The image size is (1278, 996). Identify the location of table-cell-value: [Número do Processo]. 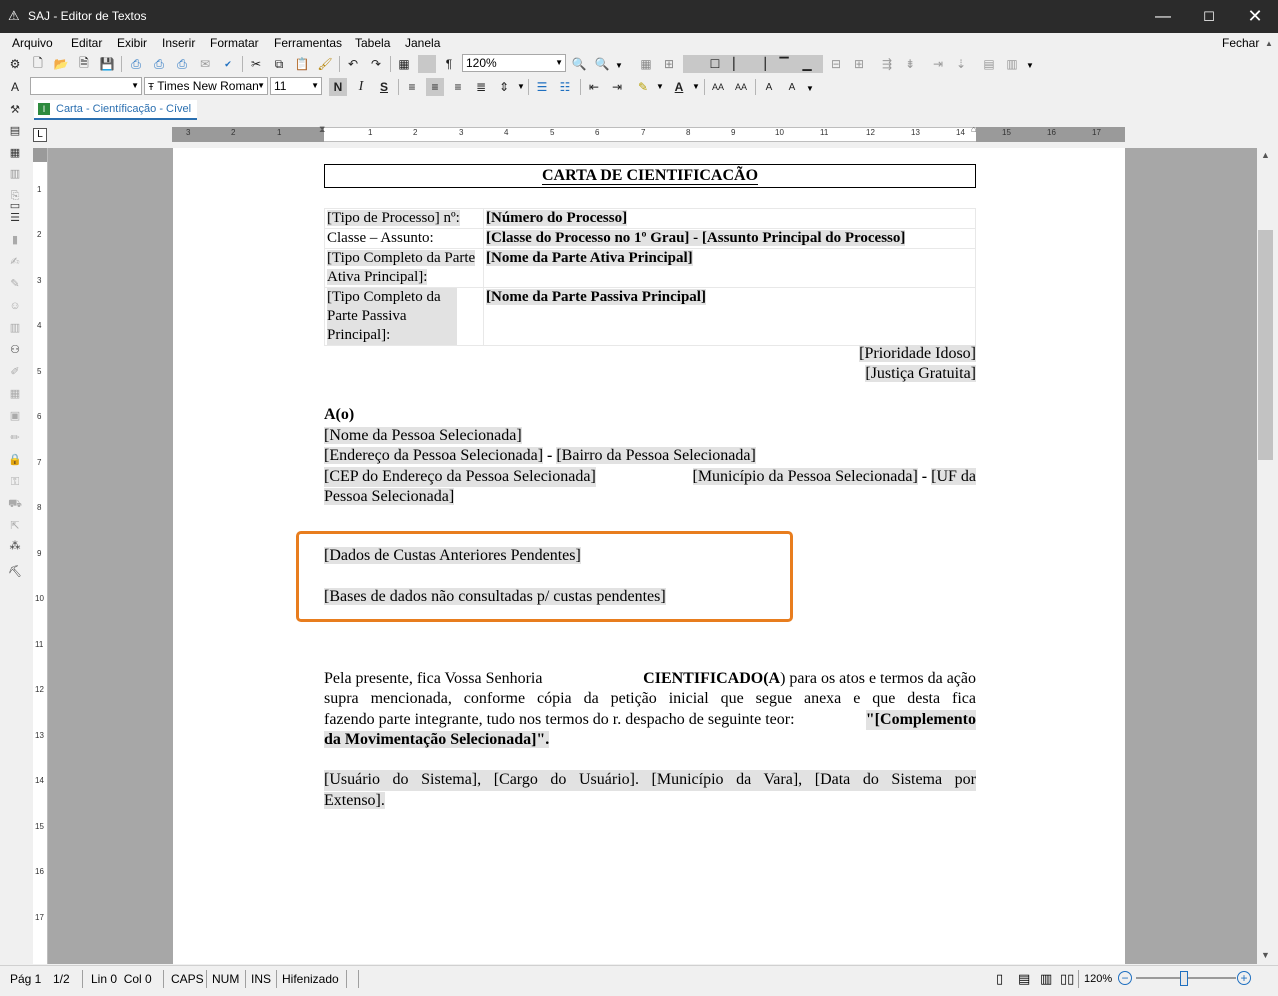
(557, 218).